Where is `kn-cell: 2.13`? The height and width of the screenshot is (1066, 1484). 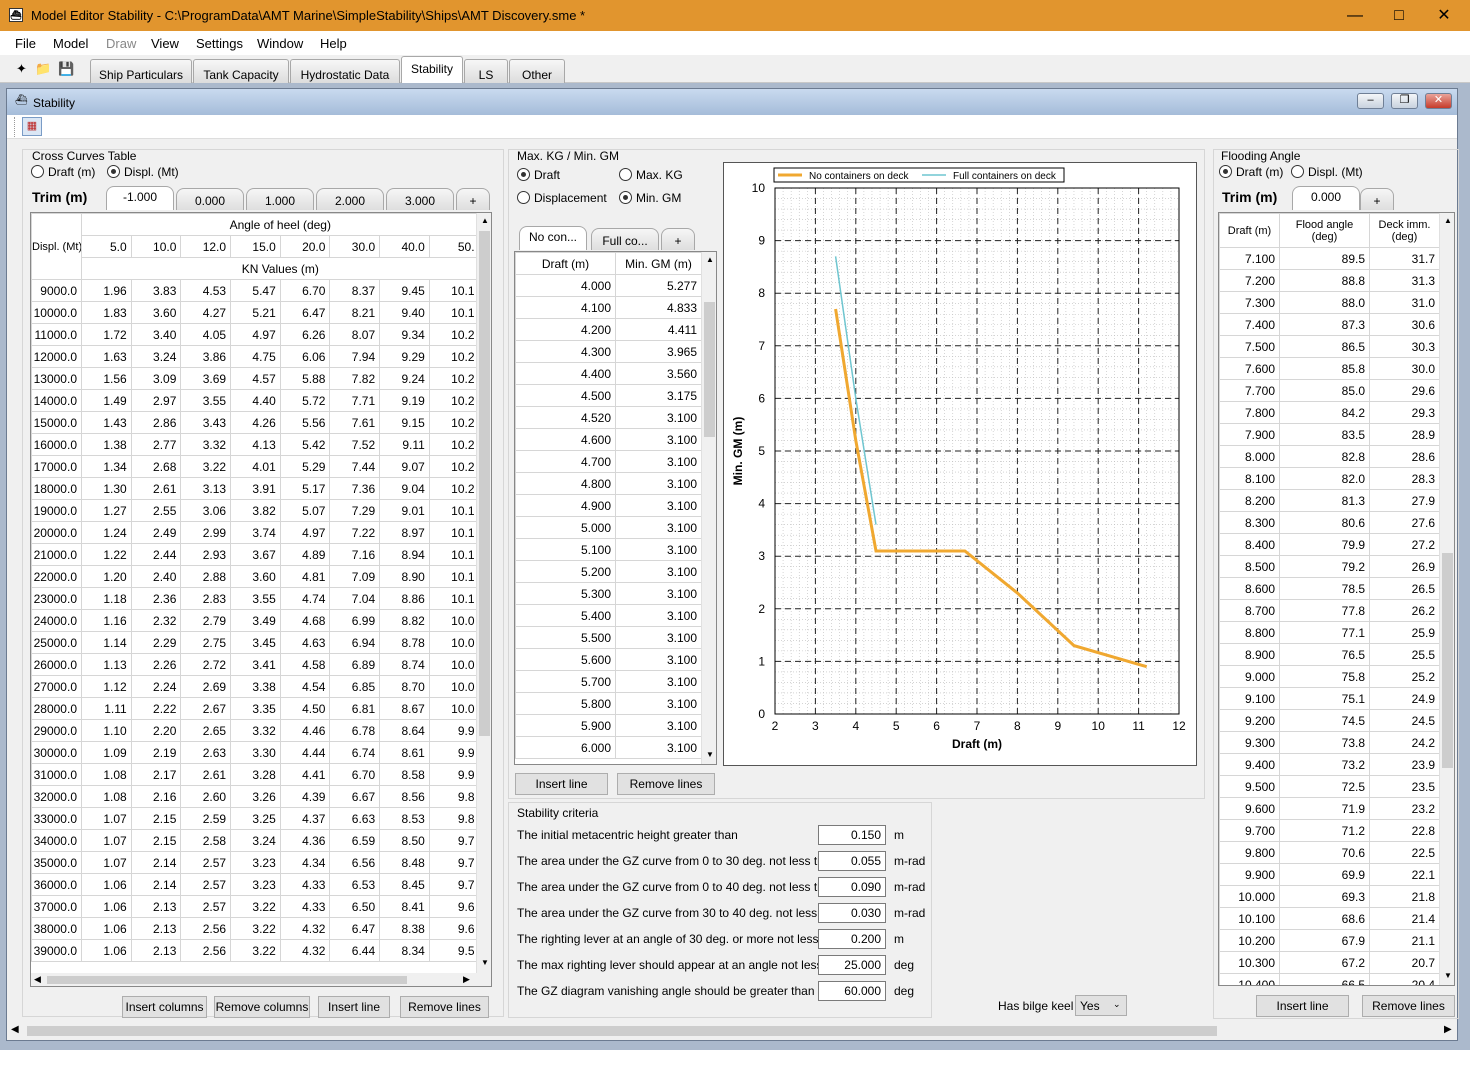 kn-cell: 2.13 is located at coordinates (156, 950).